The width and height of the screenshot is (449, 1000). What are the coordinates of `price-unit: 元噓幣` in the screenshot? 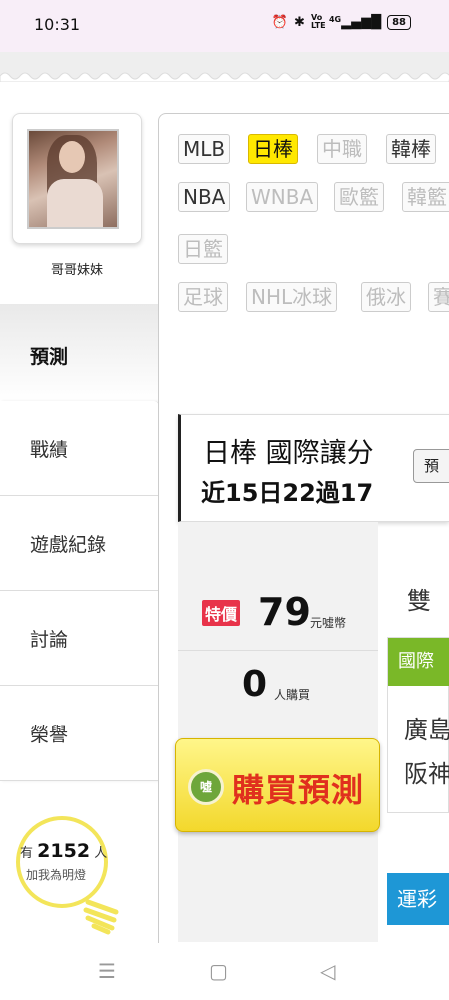 It's located at (328, 623).